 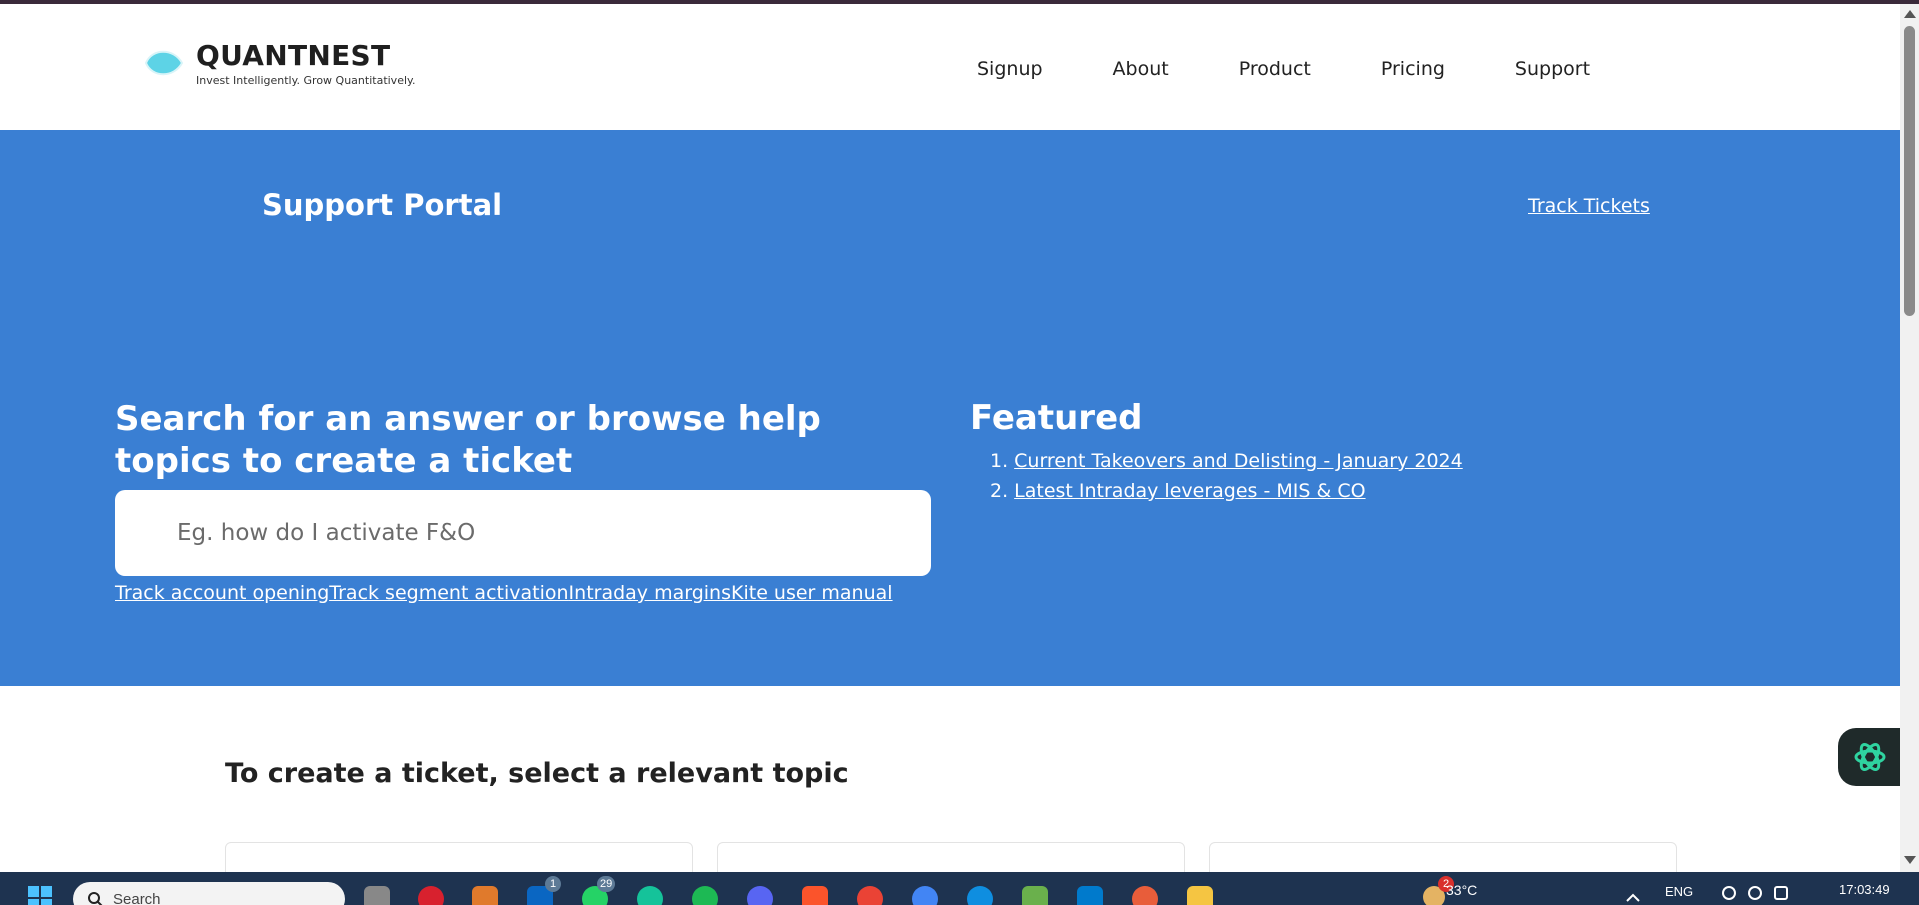 What do you see at coordinates (1755, 893) in the screenshot?
I see `volume-icon` at bounding box center [1755, 893].